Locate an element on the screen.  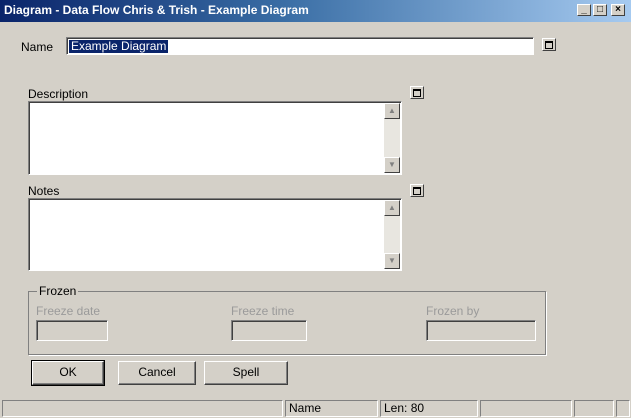
name-label: Name is located at coordinates (37, 47).